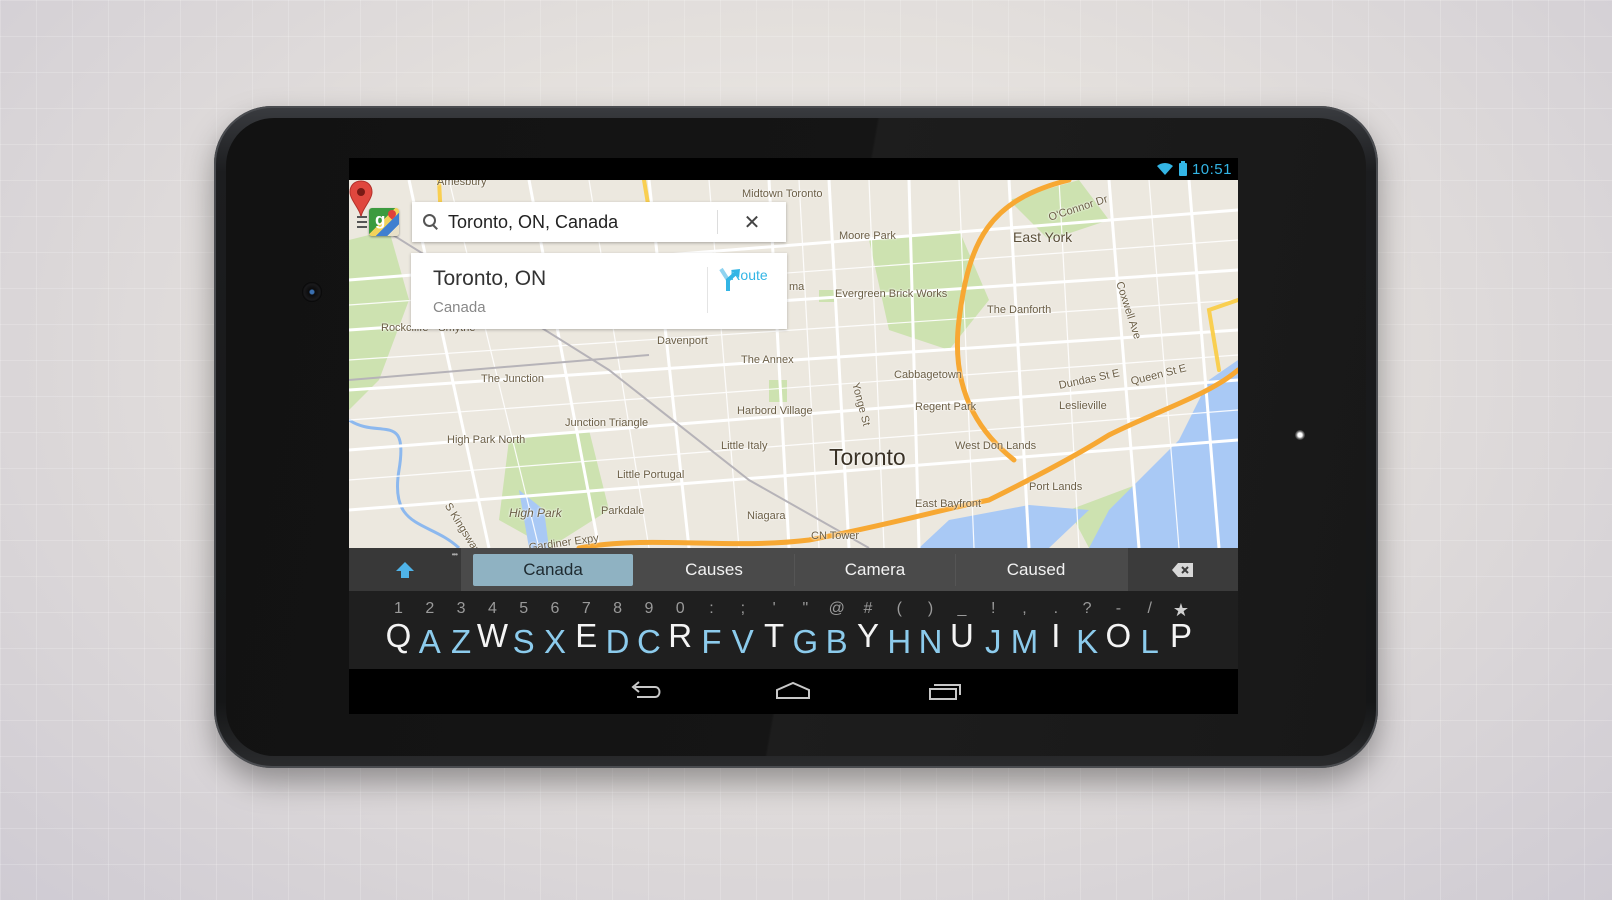 The height and width of the screenshot is (900, 1612). Describe the element at coordinates (1056, 487) in the screenshot. I see `map-label: Port Lands` at that location.